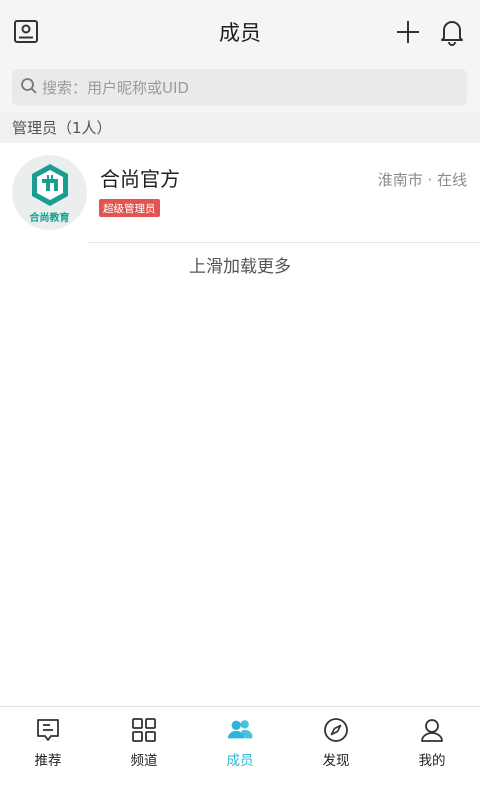 This screenshot has height=800, width=480. I want to click on tab-label: 频道, so click(144, 761).